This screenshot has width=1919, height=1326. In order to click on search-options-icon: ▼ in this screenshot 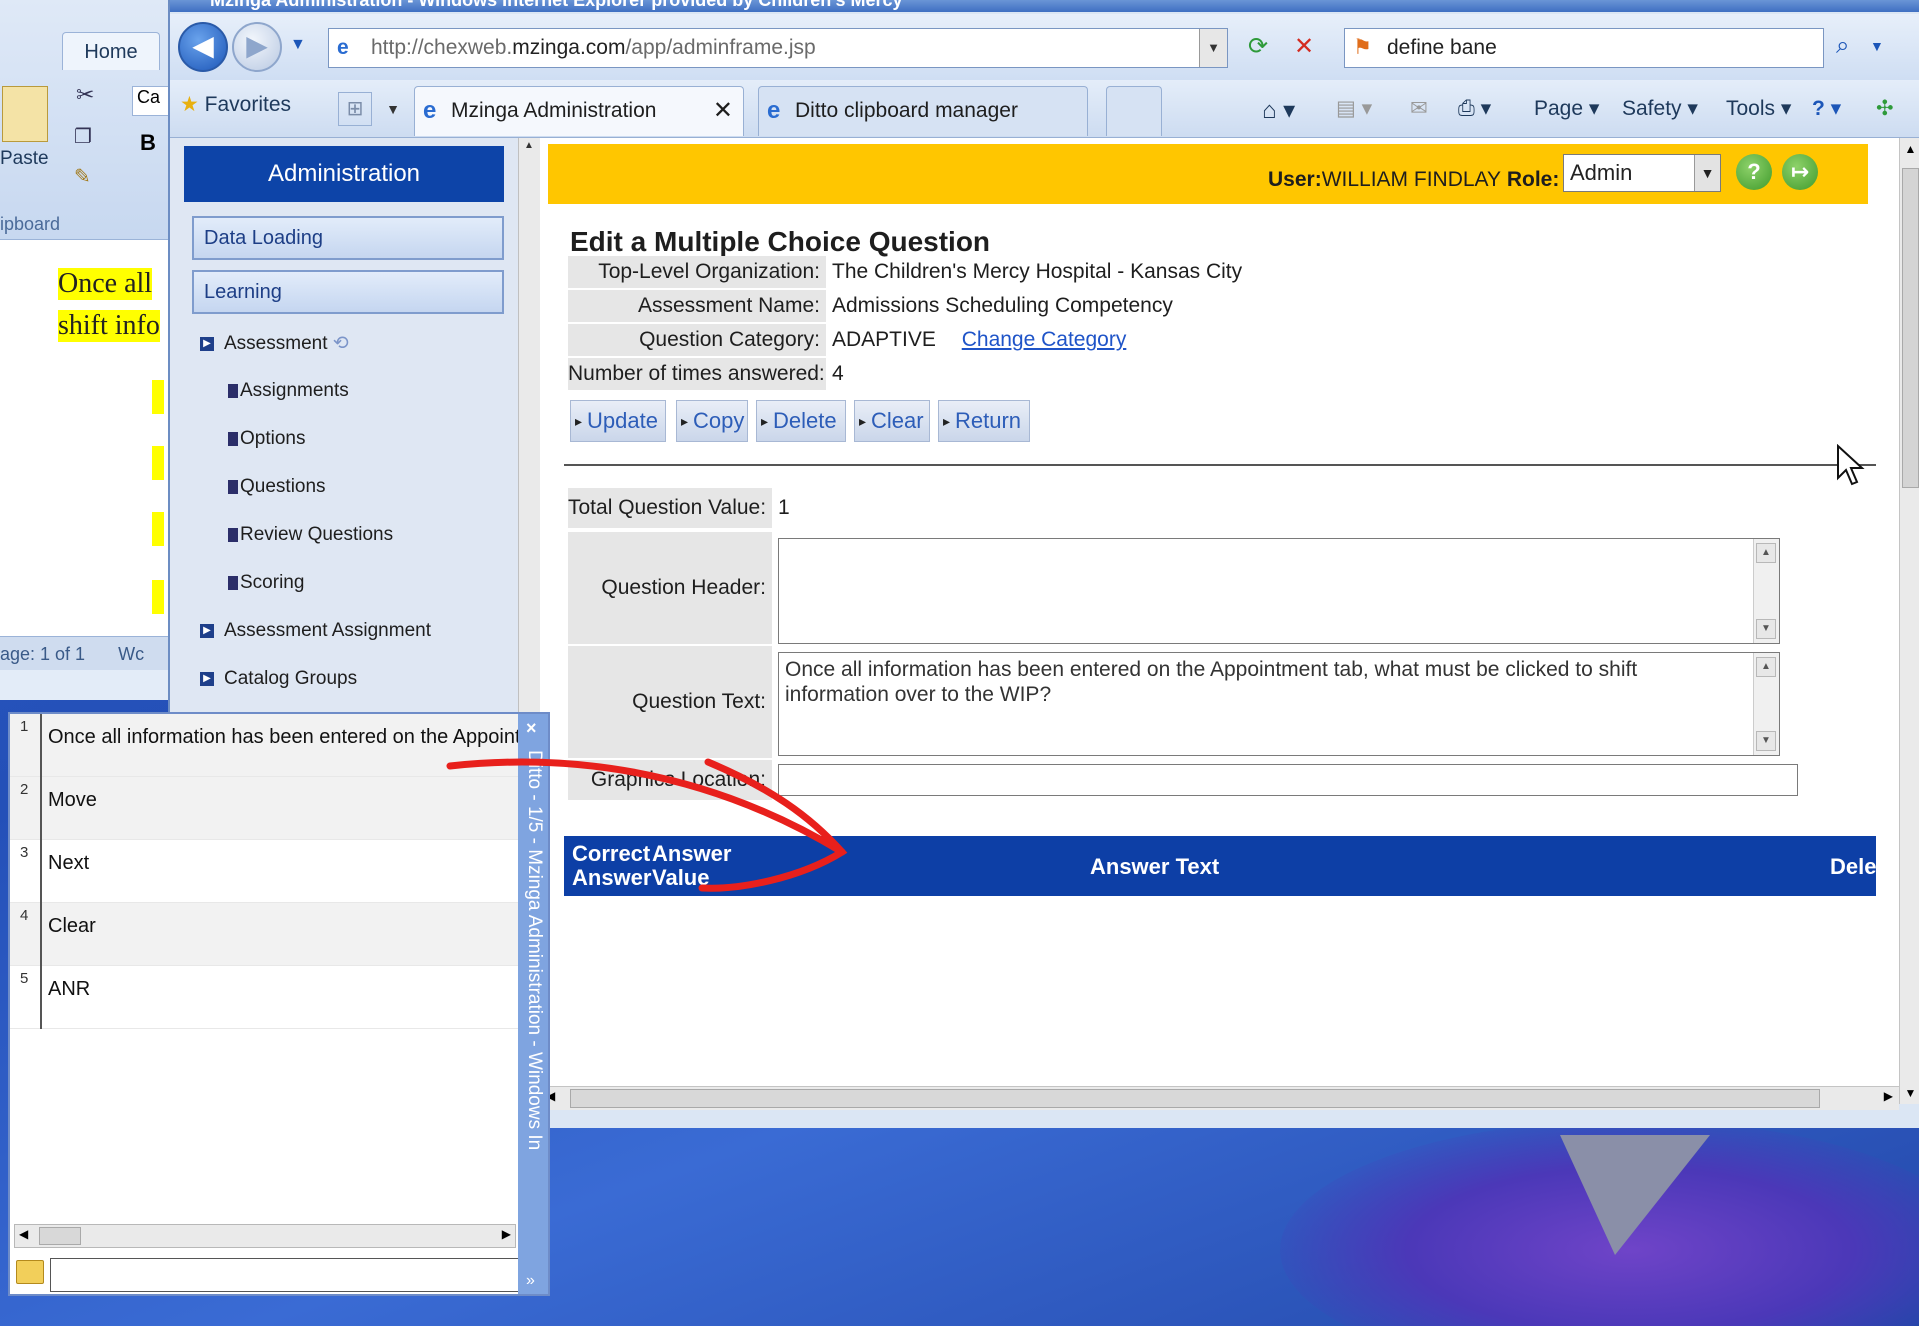, I will do `click(1877, 46)`.